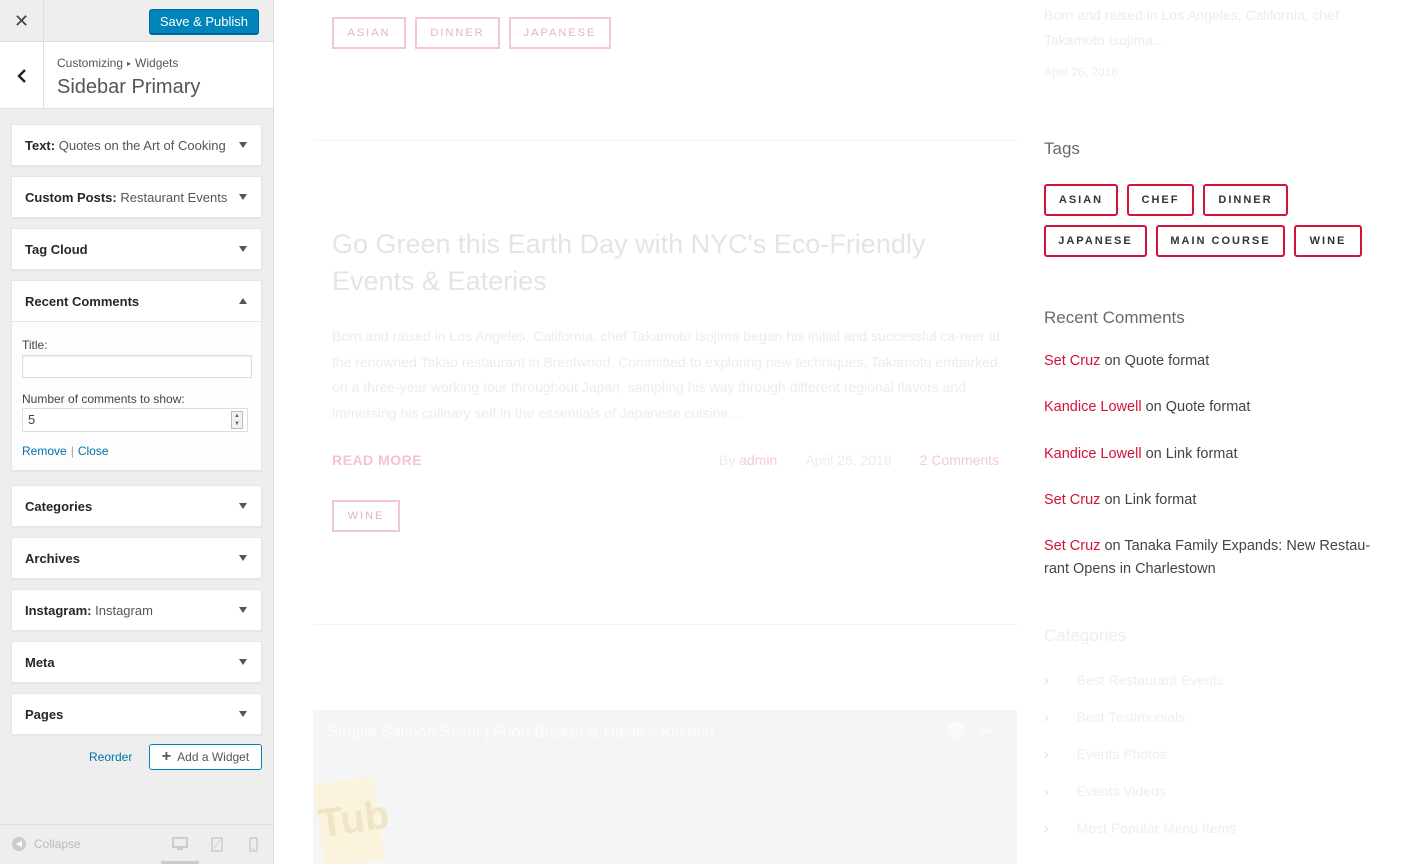  I want to click on widget-header: Meta, so click(136, 662).